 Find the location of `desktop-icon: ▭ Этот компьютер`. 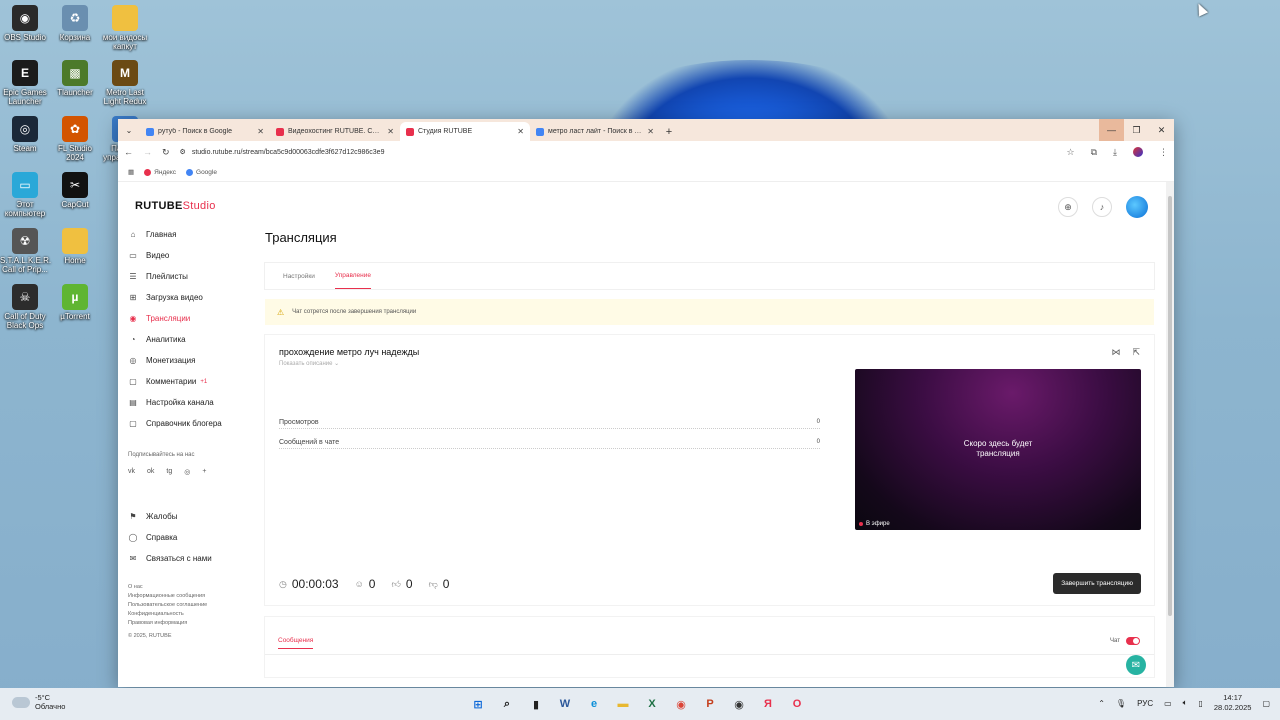

desktop-icon: ▭ Этот компьютер is located at coordinates (25, 195).